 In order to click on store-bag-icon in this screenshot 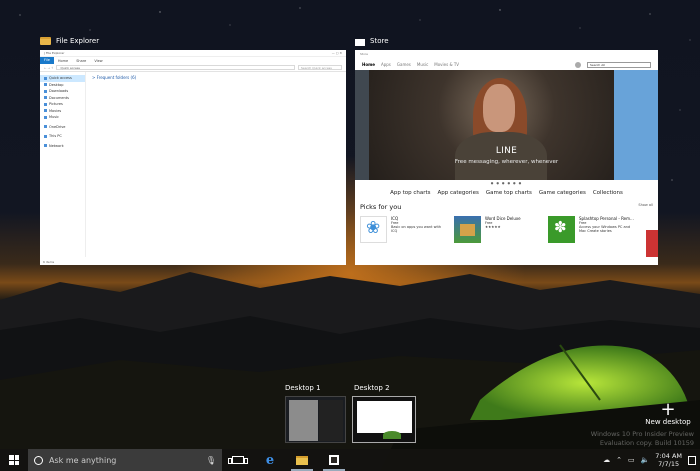, I will do `click(360, 42)`.